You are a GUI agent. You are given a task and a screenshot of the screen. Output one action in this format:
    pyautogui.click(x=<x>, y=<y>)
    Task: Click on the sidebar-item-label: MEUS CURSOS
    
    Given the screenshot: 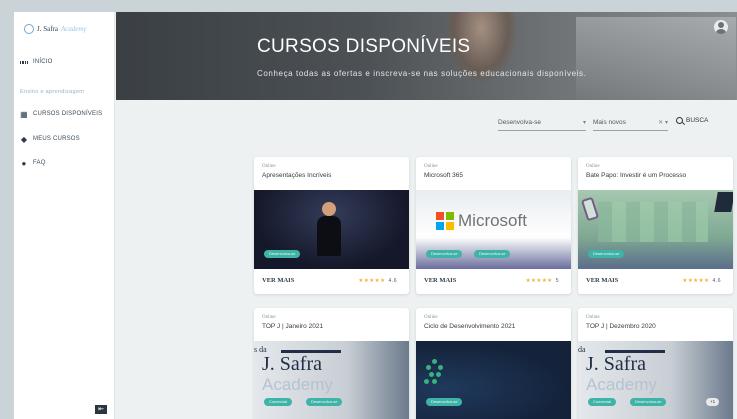 What is the action you would take?
    pyautogui.click(x=56, y=139)
    